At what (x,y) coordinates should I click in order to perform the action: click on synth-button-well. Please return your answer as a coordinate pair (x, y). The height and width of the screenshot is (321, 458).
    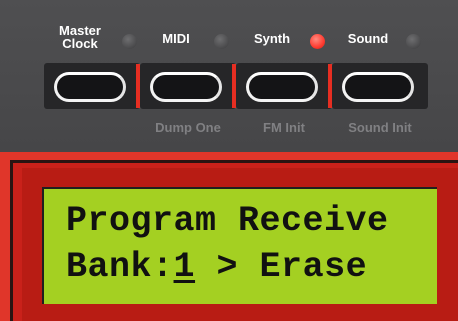
    Looking at the image, I should click on (284, 86).